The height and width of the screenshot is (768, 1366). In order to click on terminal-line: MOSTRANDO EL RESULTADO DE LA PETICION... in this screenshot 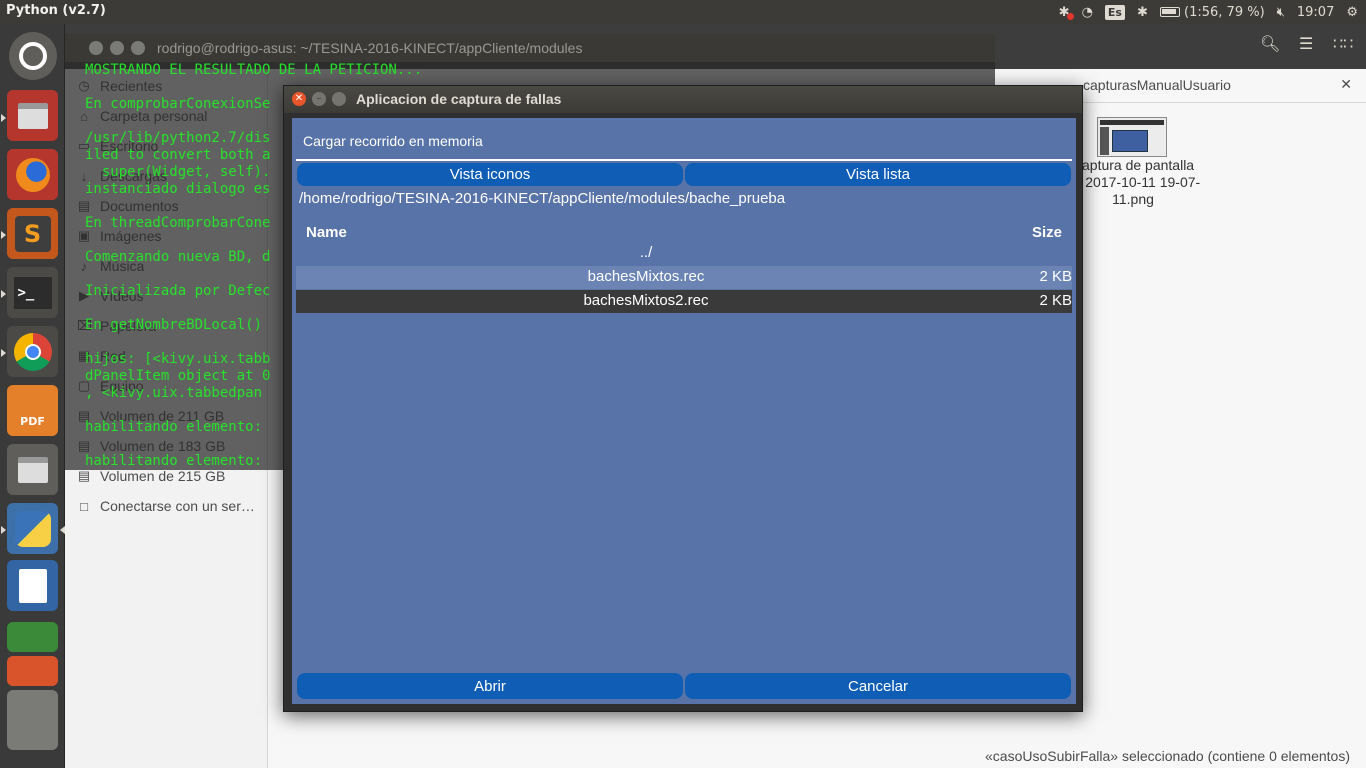, I will do `click(254, 70)`.